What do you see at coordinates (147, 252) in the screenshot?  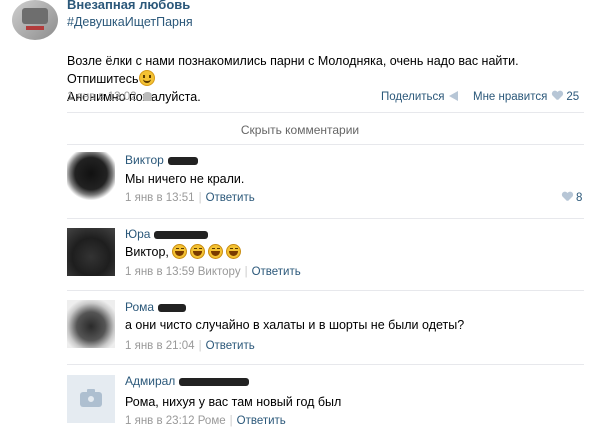 I see `comment-text-value: Виктор,` at bounding box center [147, 252].